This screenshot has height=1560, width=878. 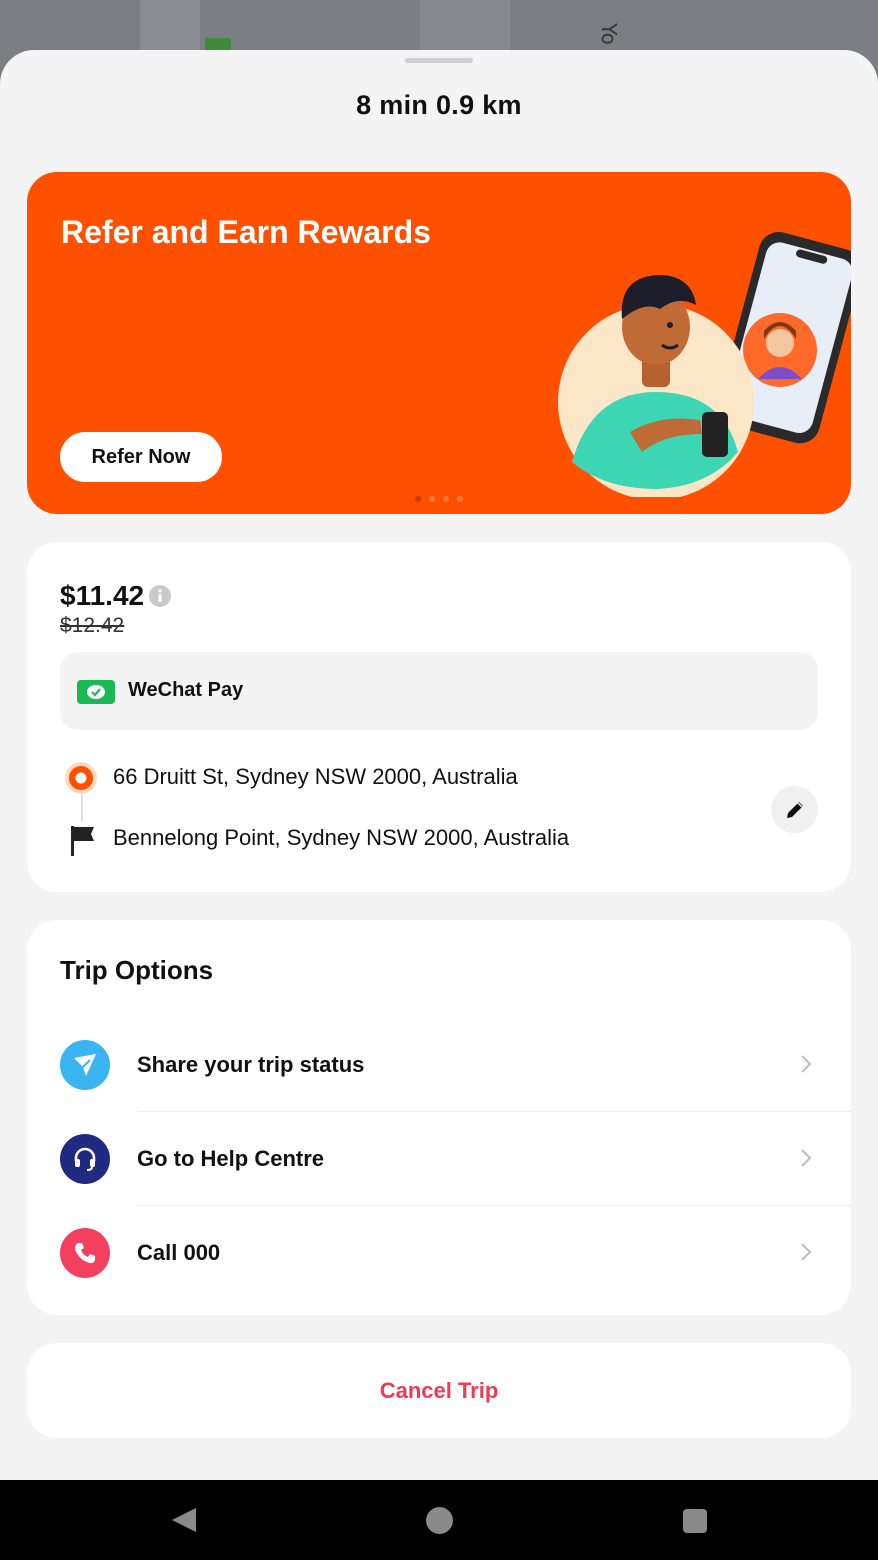 What do you see at coordinates (695, 1521) in the screenshot?
I see `recent-apps-icon` at bounding box center [695, 1521].